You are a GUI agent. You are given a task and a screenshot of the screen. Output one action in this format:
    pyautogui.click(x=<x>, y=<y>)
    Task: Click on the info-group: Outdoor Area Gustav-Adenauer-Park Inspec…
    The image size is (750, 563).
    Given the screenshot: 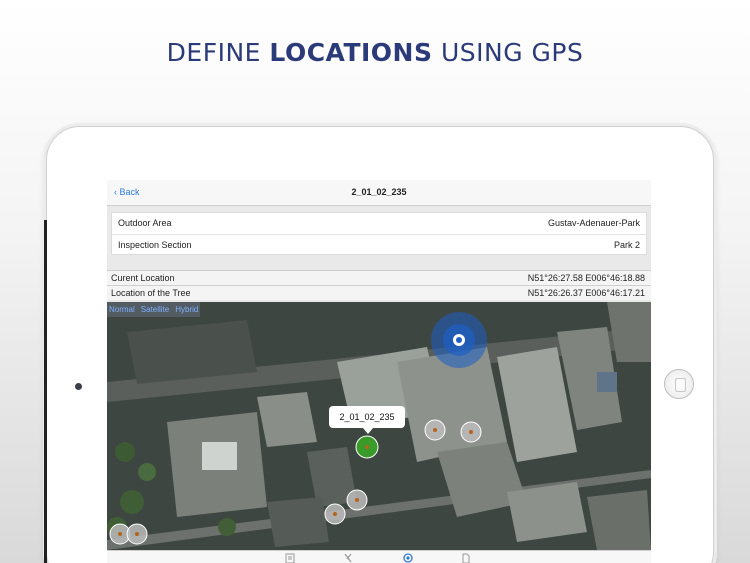 What is the action you would take?
    pyautogui.click(x=379, y=233)
    